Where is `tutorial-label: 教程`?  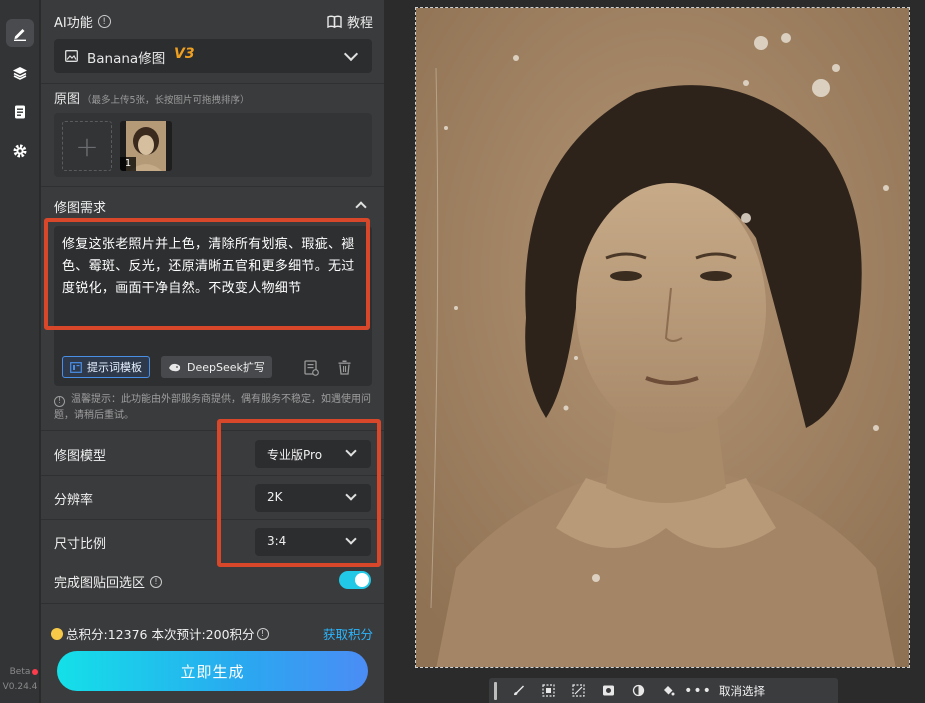
tutorial-label: 教程 is located at coordinates (360, 23).